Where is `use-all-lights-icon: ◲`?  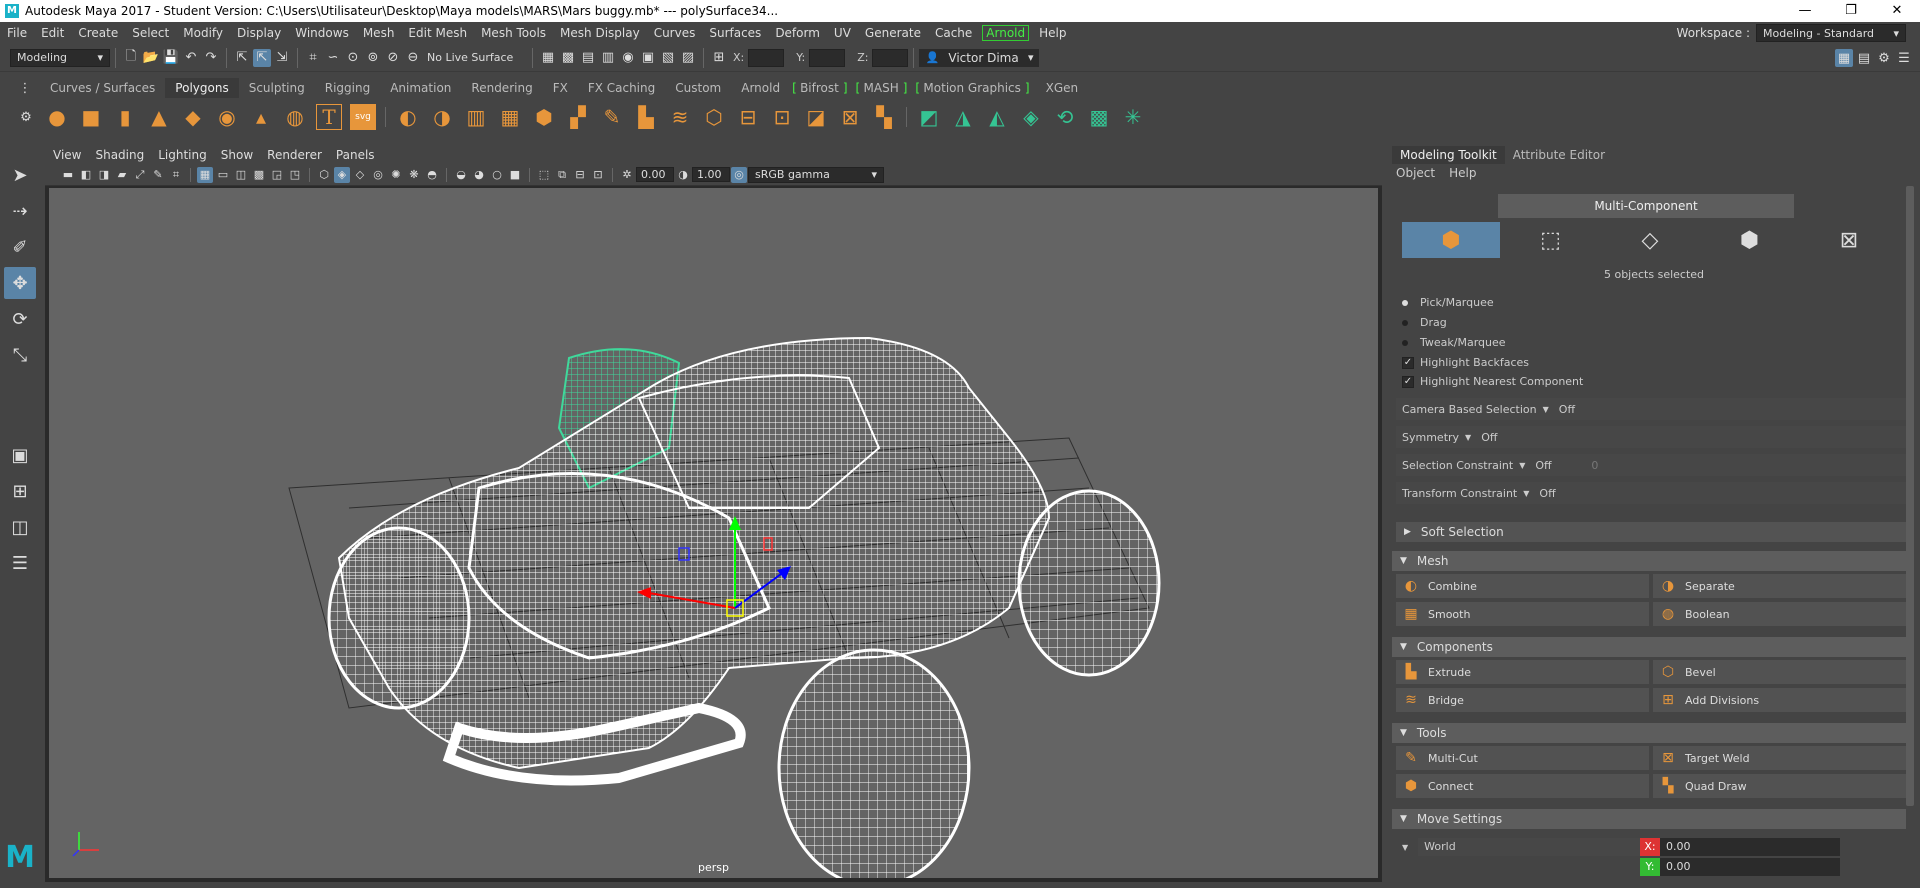
use-all-lights-icon: ◲ is located at coordinates (277, 175).